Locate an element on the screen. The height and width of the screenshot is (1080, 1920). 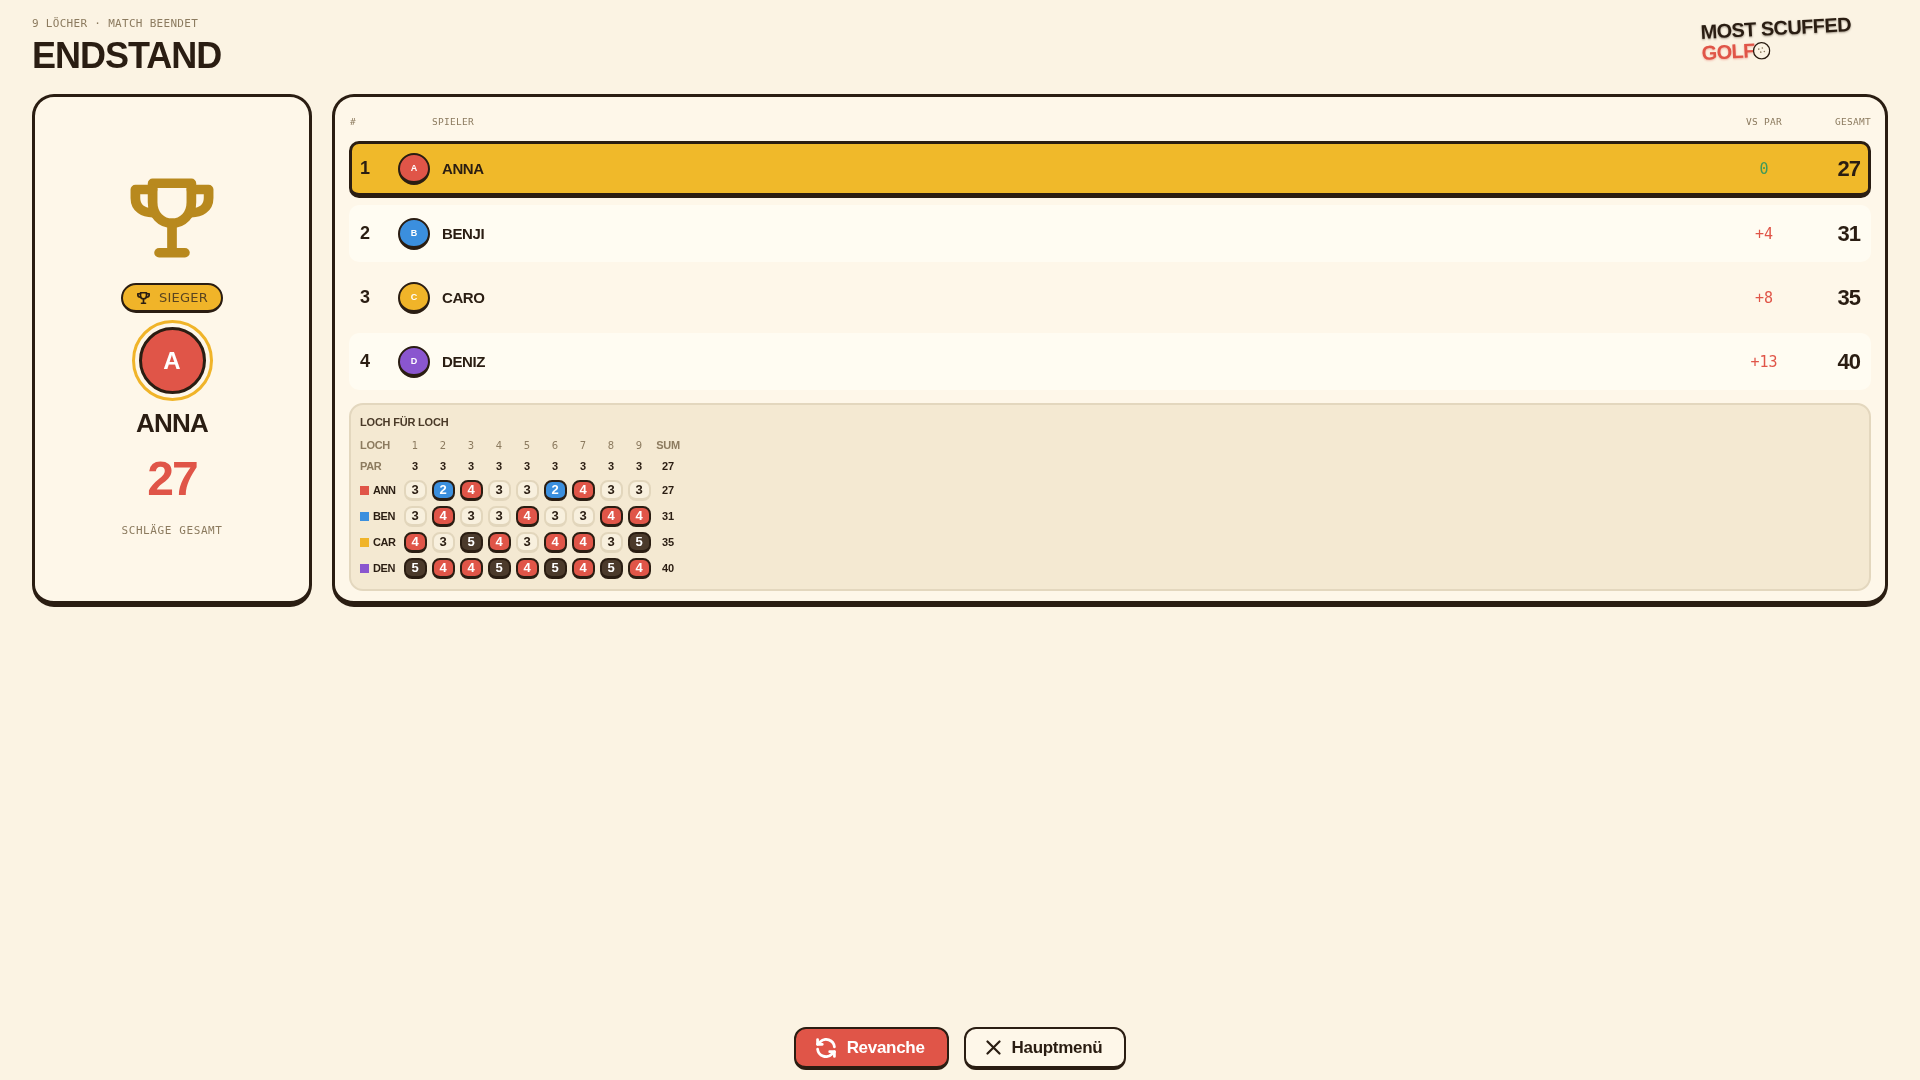
hole-number: 7 is located at coordinates (583, 445).